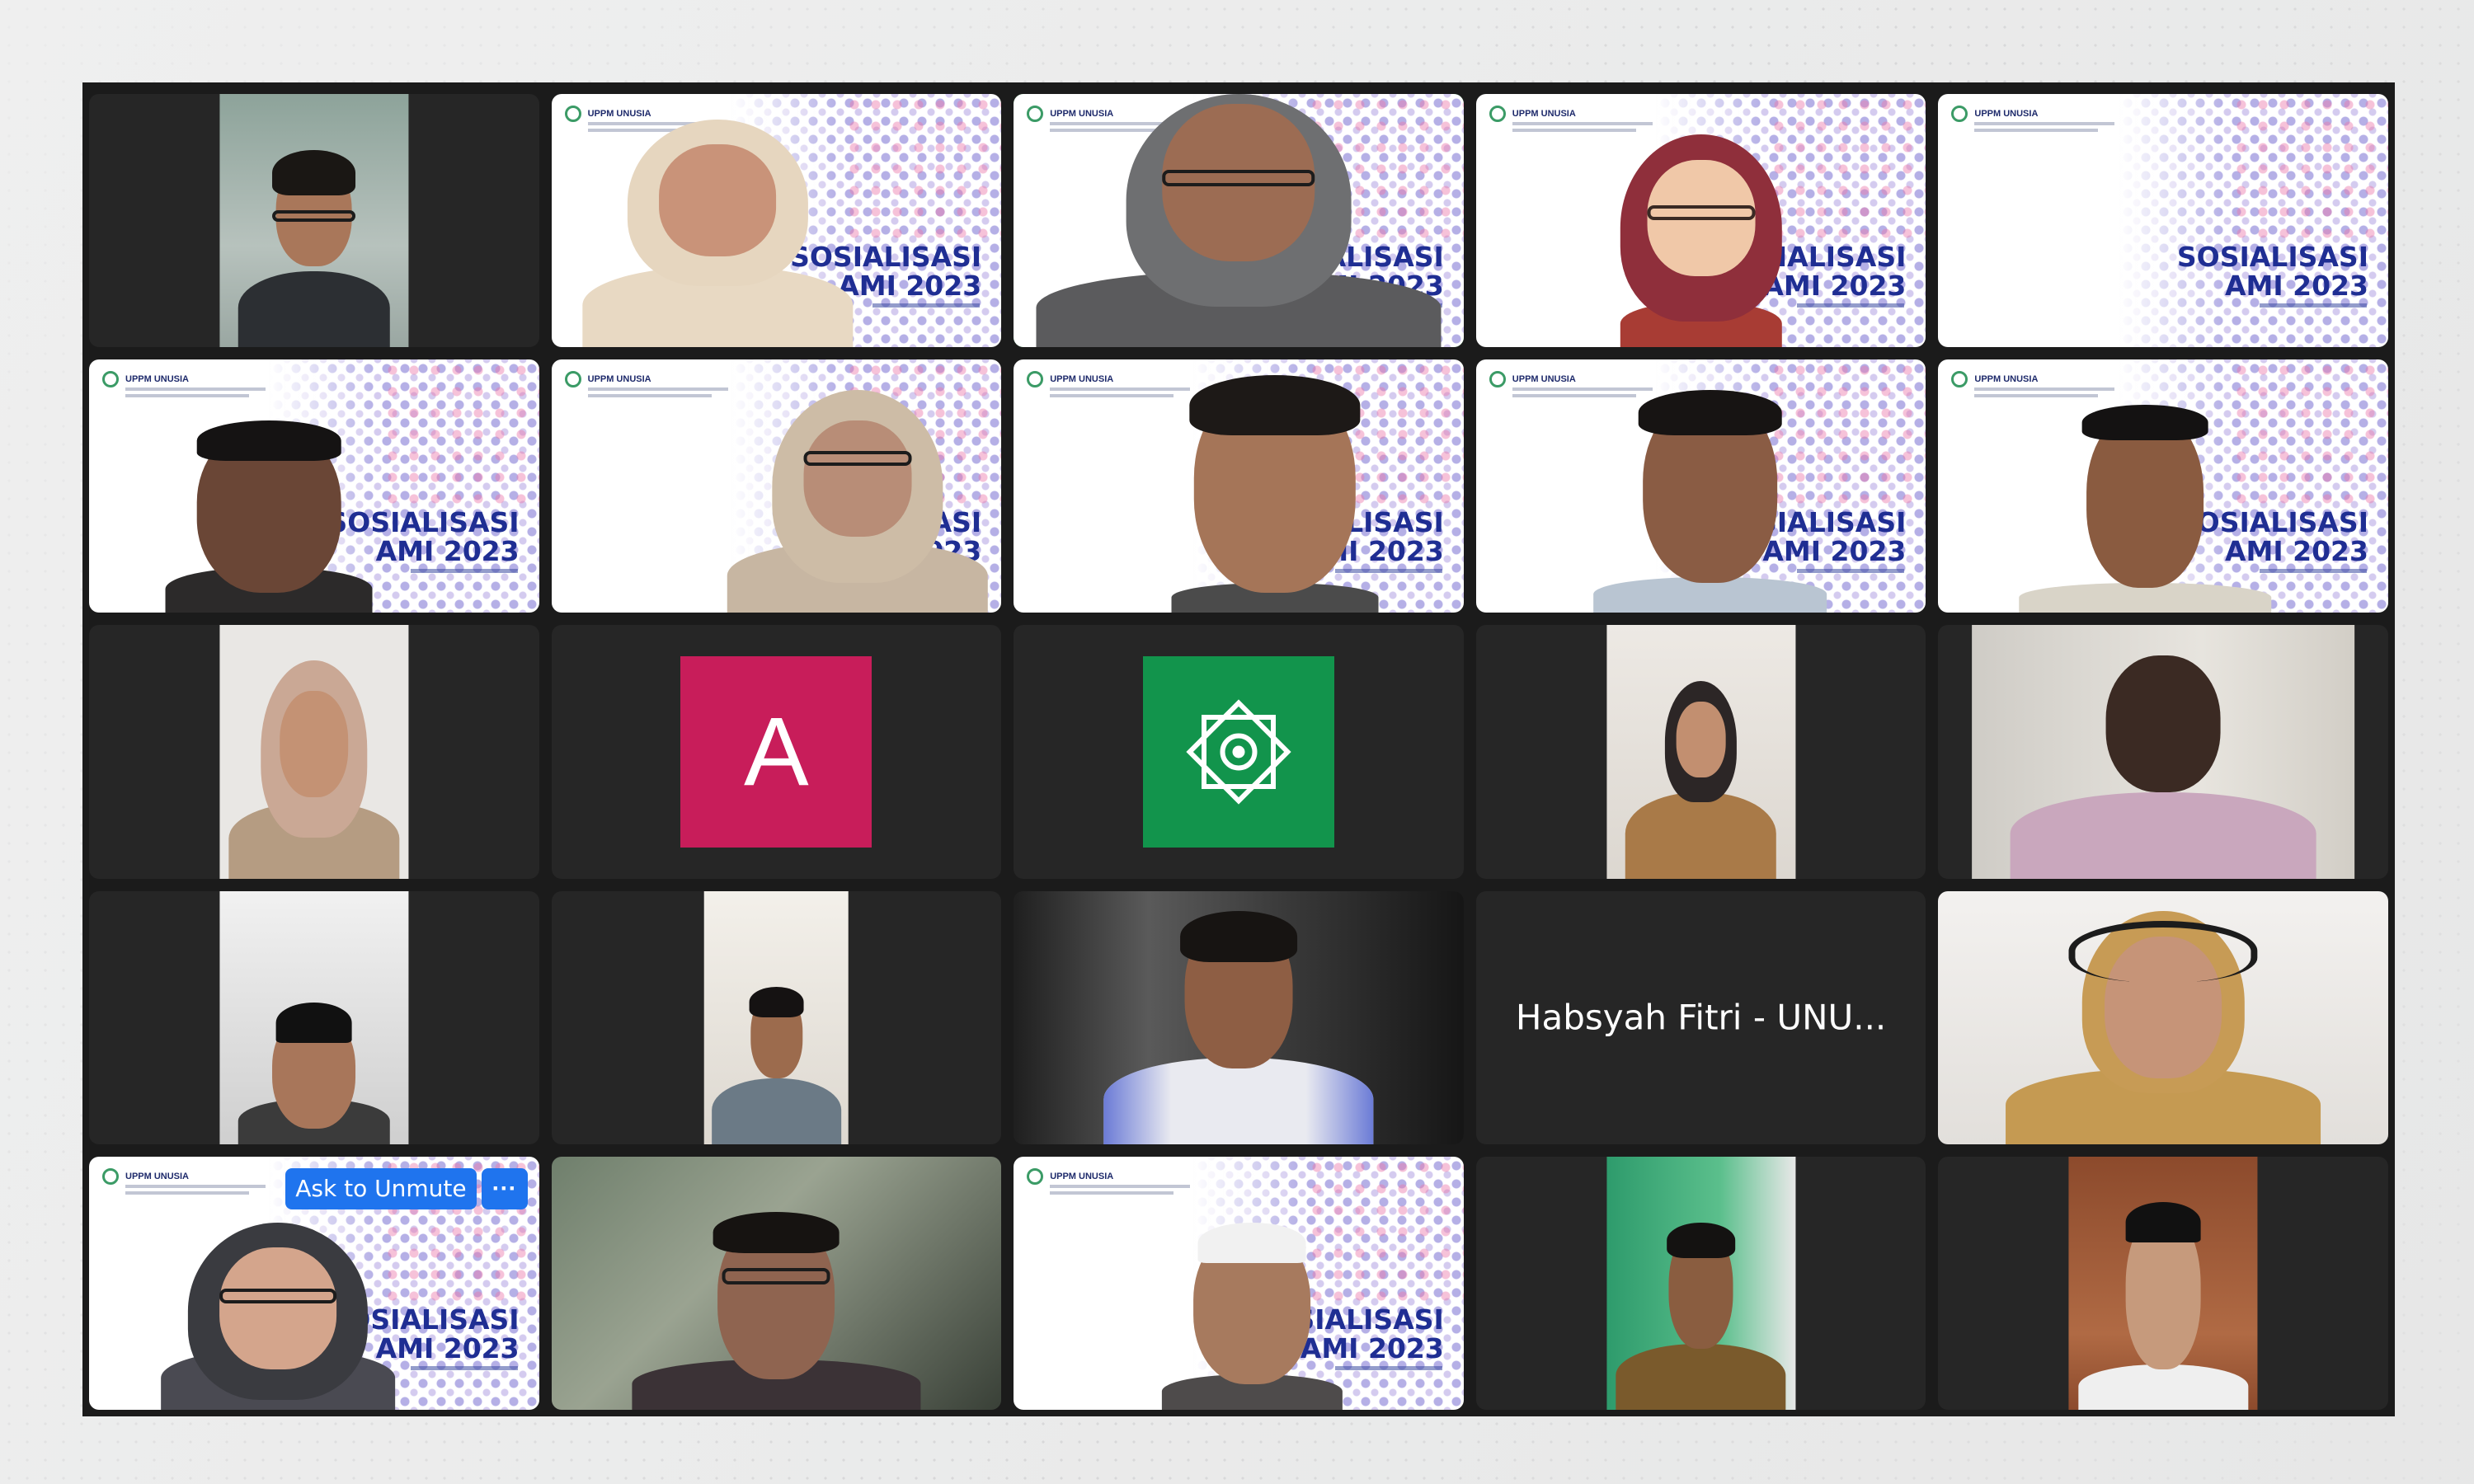  Describe the element at coordinates (2163, 952) in the screenshot. I see `headphones` at that location.